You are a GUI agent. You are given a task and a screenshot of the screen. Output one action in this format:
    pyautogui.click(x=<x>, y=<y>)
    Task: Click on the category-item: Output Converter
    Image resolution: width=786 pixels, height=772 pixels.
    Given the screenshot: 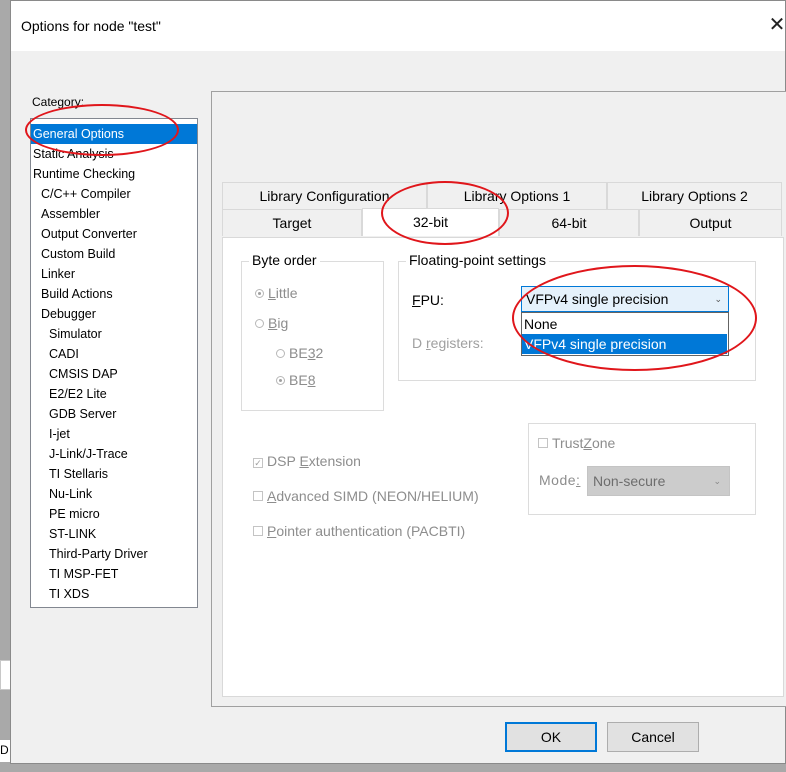 What is the action you would take?
    pyautogui.click(x=114, y=234)
    